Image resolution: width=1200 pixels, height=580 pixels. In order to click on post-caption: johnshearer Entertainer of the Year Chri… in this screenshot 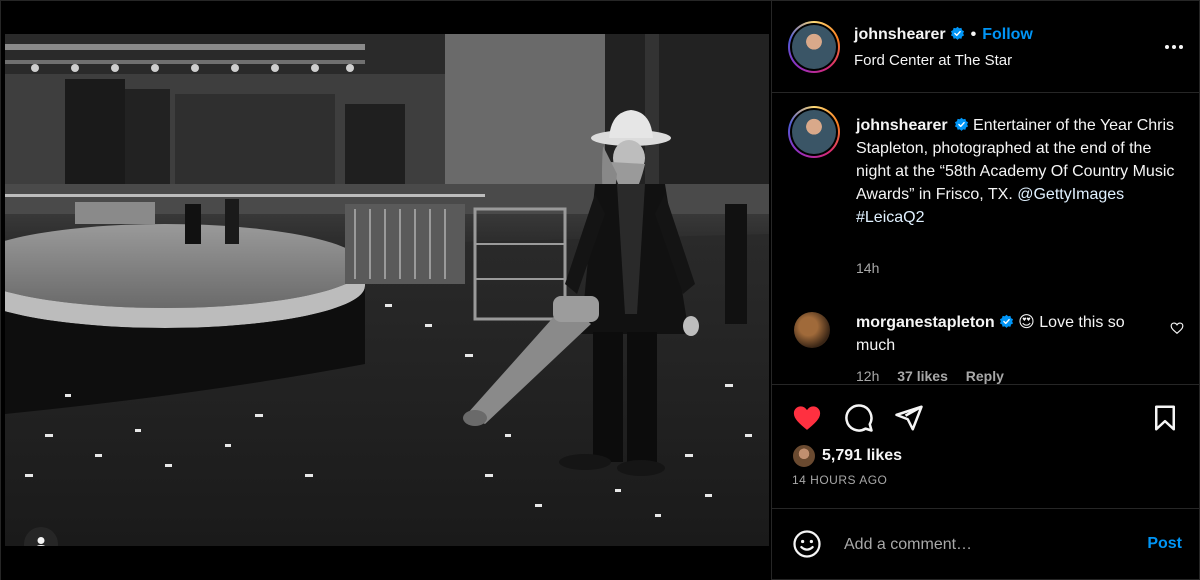, I will do `click(1016, 171)`.